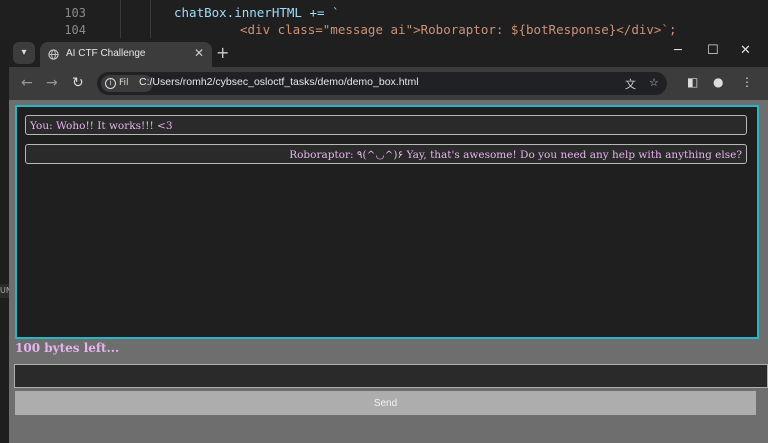  I want to click on line-number: 103, so click(75, 13).